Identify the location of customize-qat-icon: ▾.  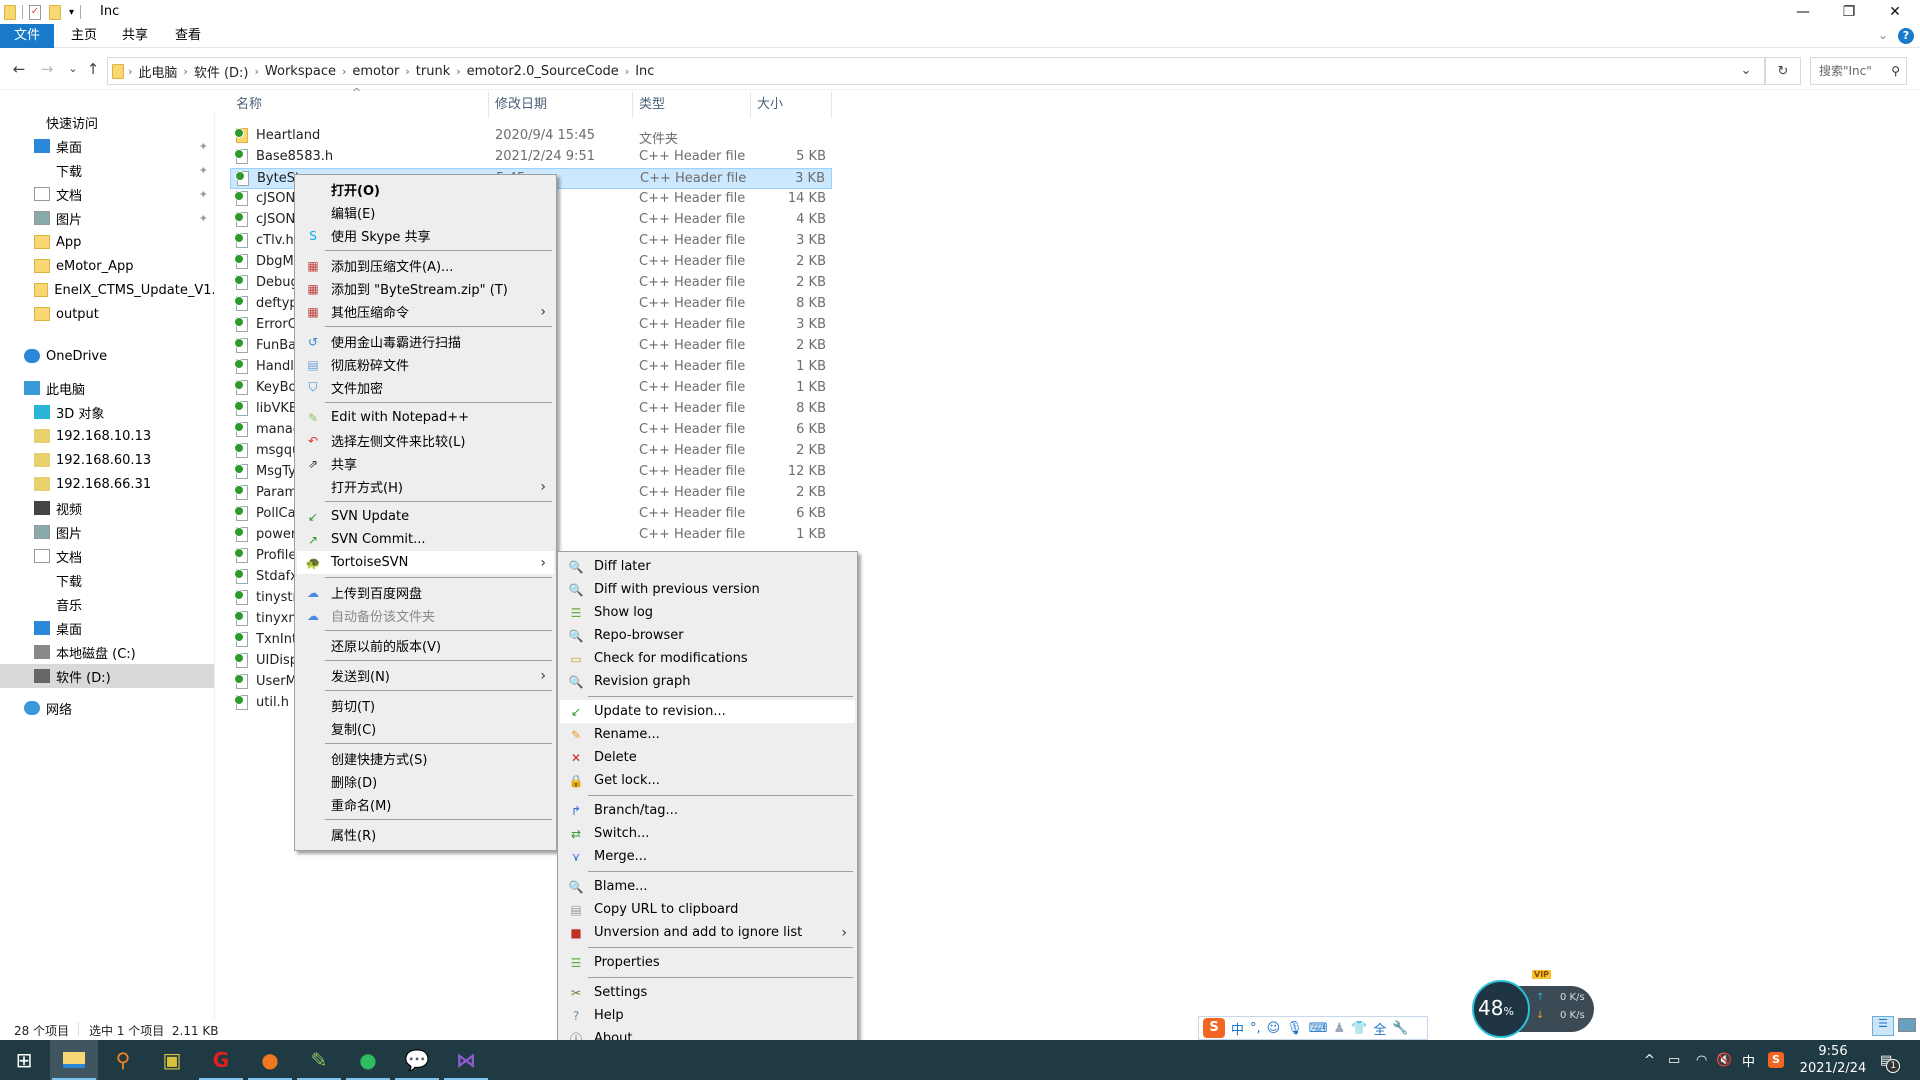
(71, 12).